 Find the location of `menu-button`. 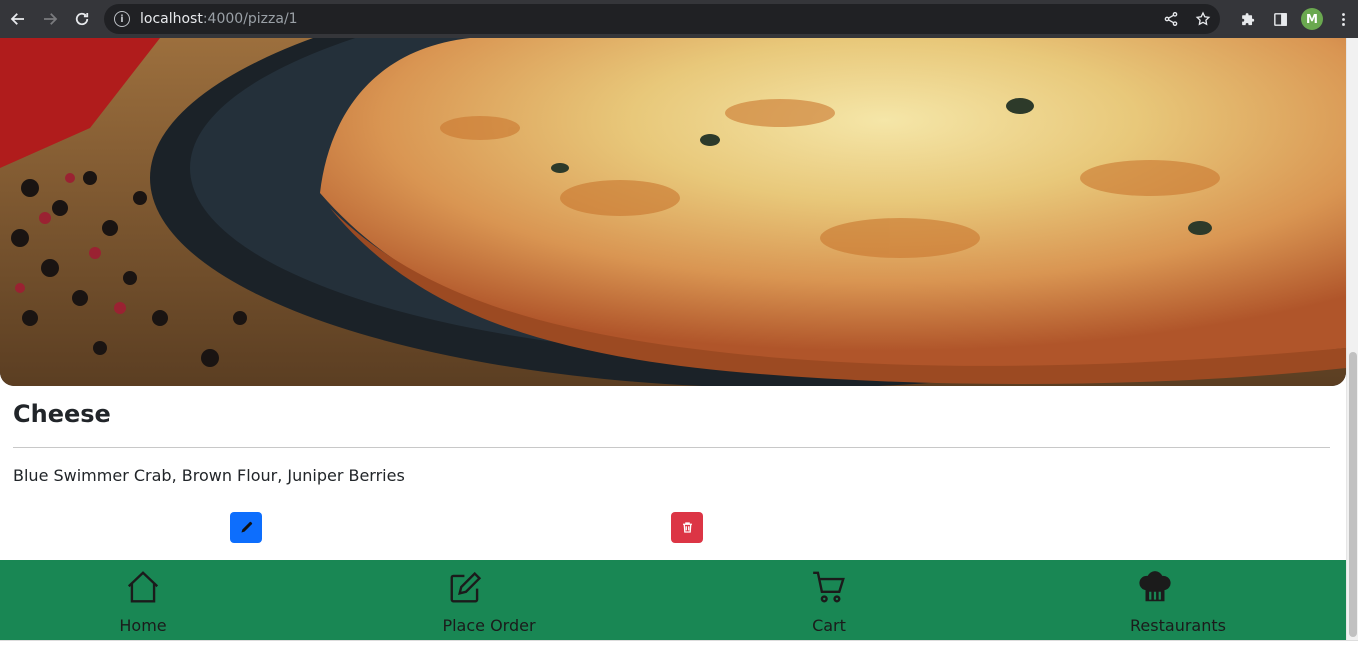

menu-button is located at coordinates (1343, 19).